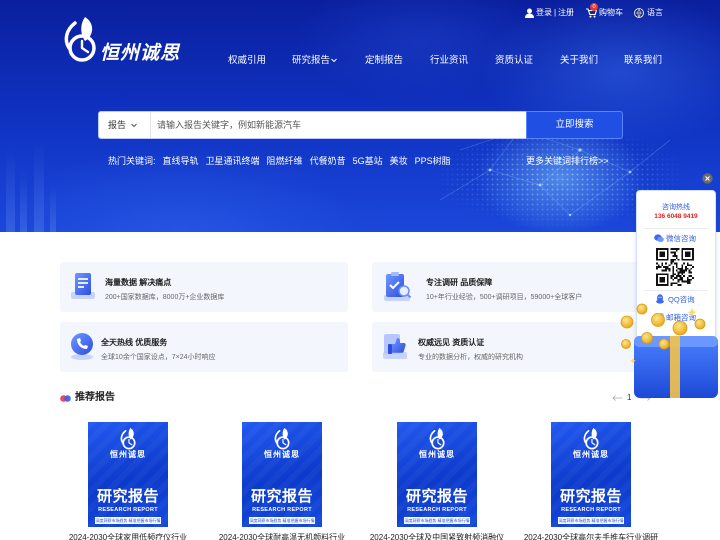 The height and width of the screenshot is (540, 720). Describe the element at coordinates (659, 238) in the screenshot. I see `wechat-icon` at that location.